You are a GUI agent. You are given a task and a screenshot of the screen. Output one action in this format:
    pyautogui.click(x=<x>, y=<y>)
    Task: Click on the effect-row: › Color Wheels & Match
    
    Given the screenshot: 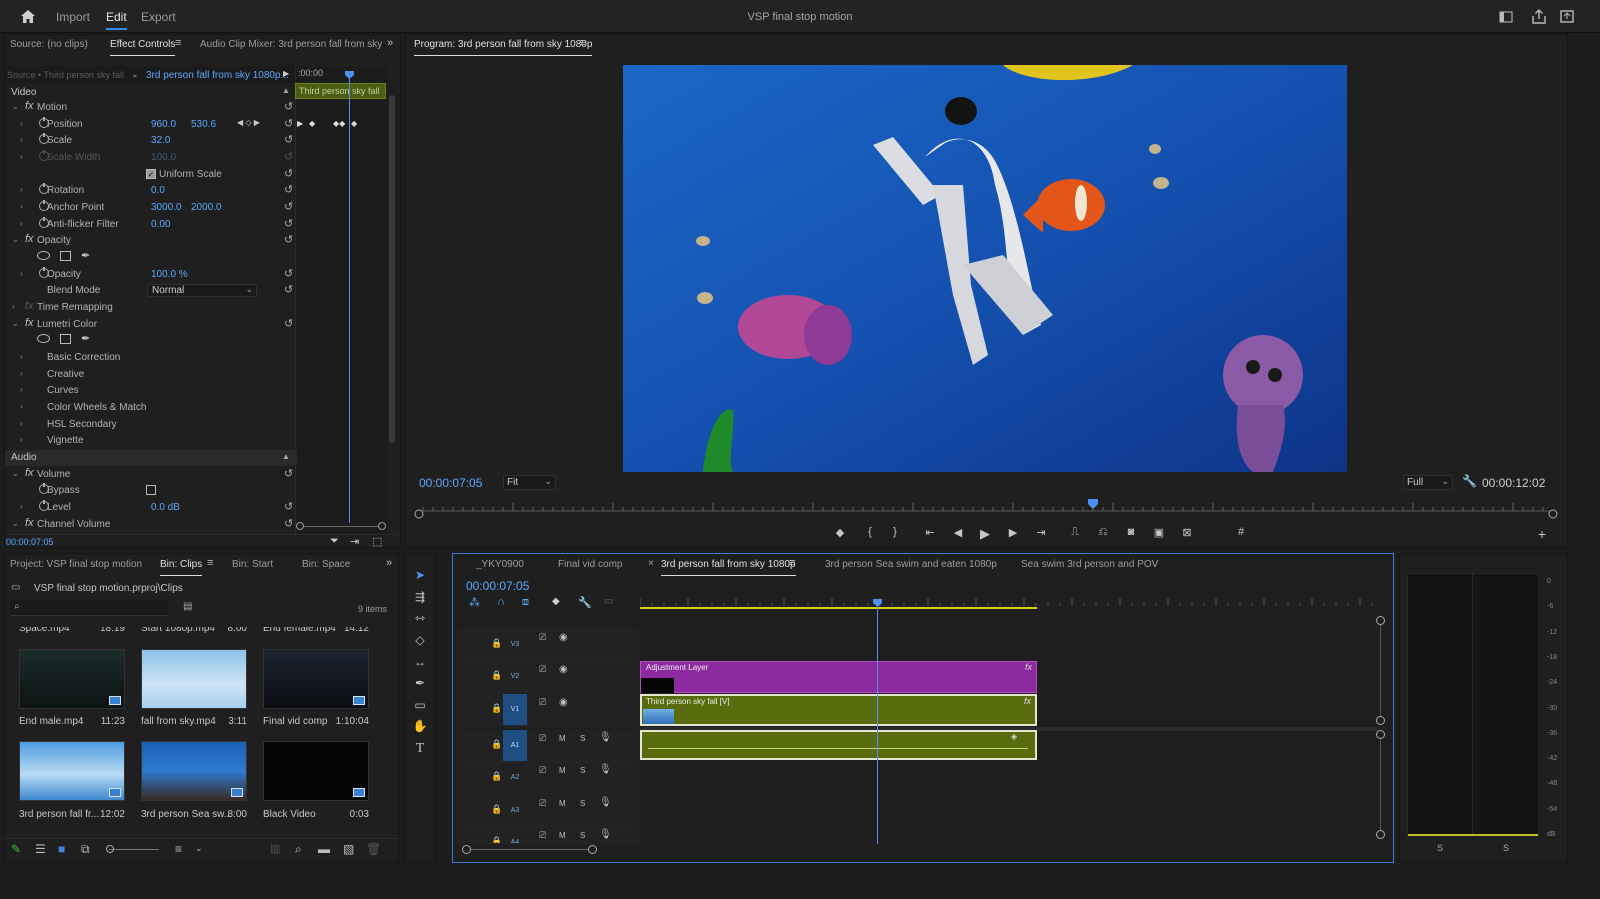 What is the action you would take?
    pyautogui.click(x=151, y=408)
    